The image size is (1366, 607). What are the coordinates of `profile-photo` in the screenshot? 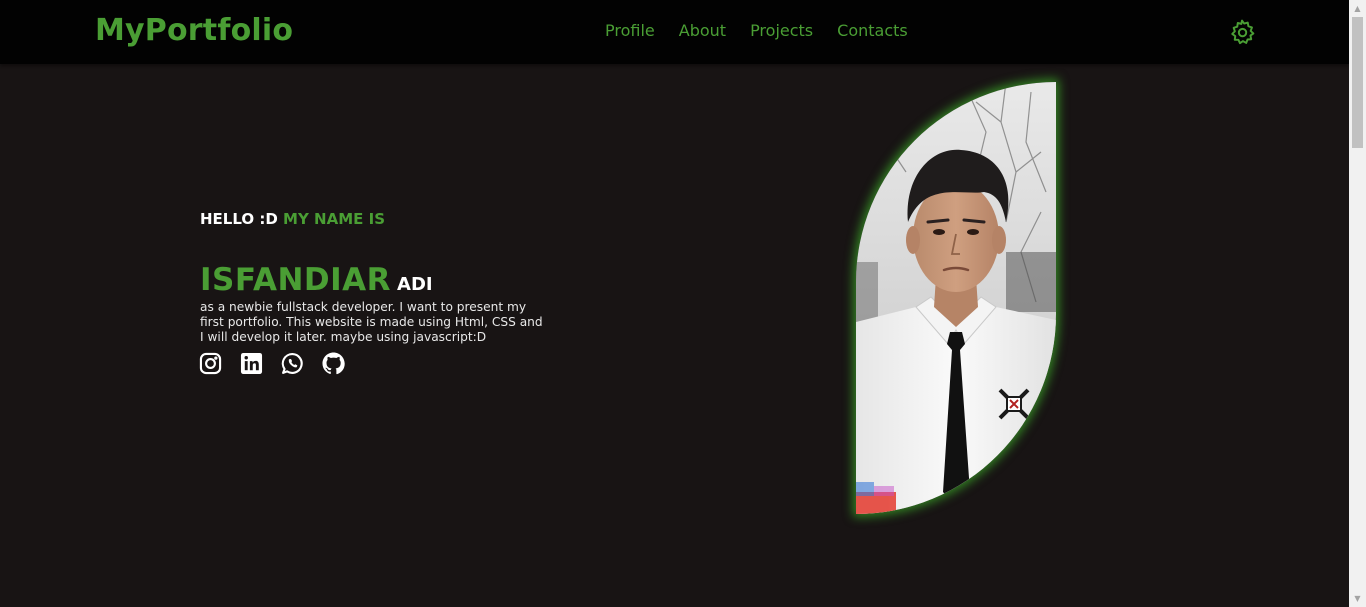 It's located at (956, 298).